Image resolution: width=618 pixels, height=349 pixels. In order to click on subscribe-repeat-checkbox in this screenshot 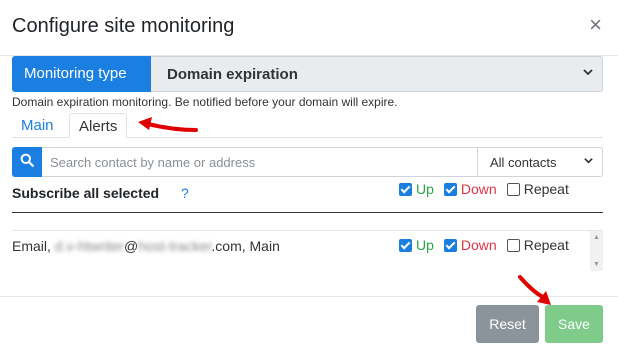, I will do `click(513, 189)`.